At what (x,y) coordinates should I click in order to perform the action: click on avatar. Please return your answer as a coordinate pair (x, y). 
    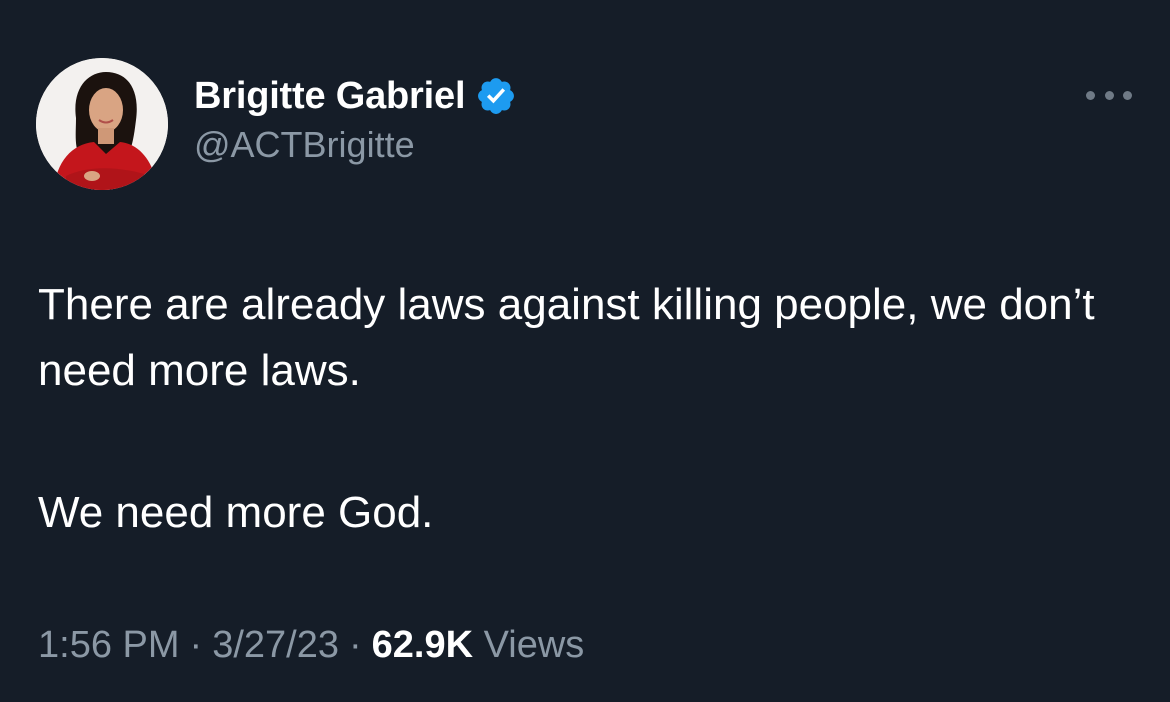
    Looking at the image, I should click on (102, 124).